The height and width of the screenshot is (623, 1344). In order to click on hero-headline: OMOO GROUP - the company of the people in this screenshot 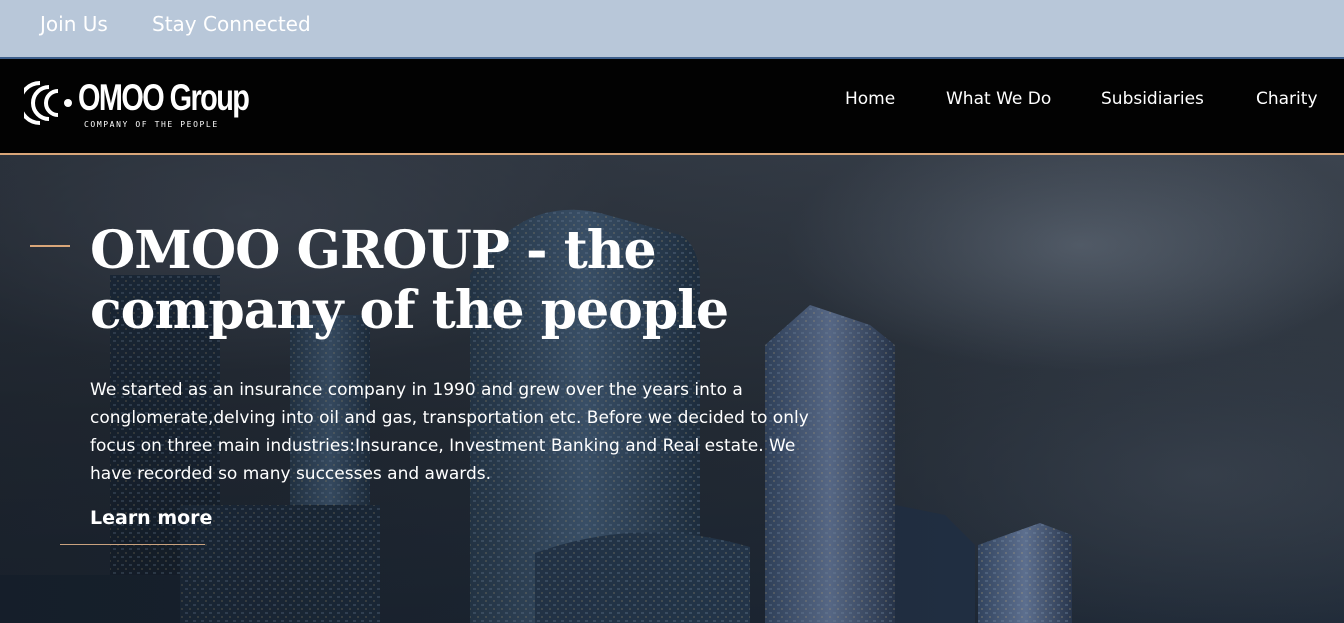, I will do `click(409, 280)`.